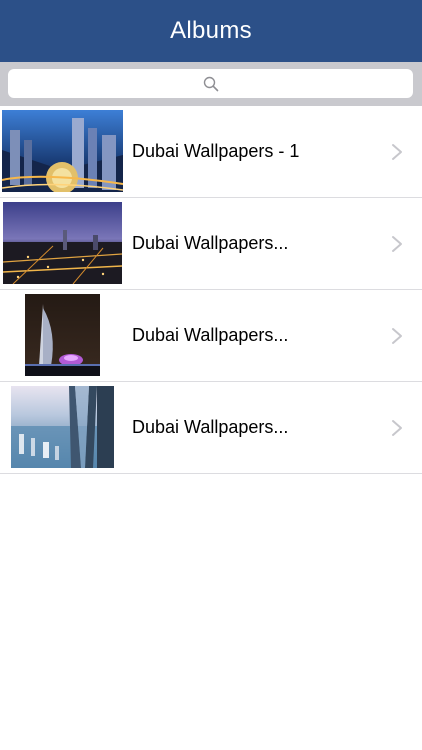 The width and height of the screenshot is (422, 750). I want to click on navigation-bar: Albums, so click(211, 31).